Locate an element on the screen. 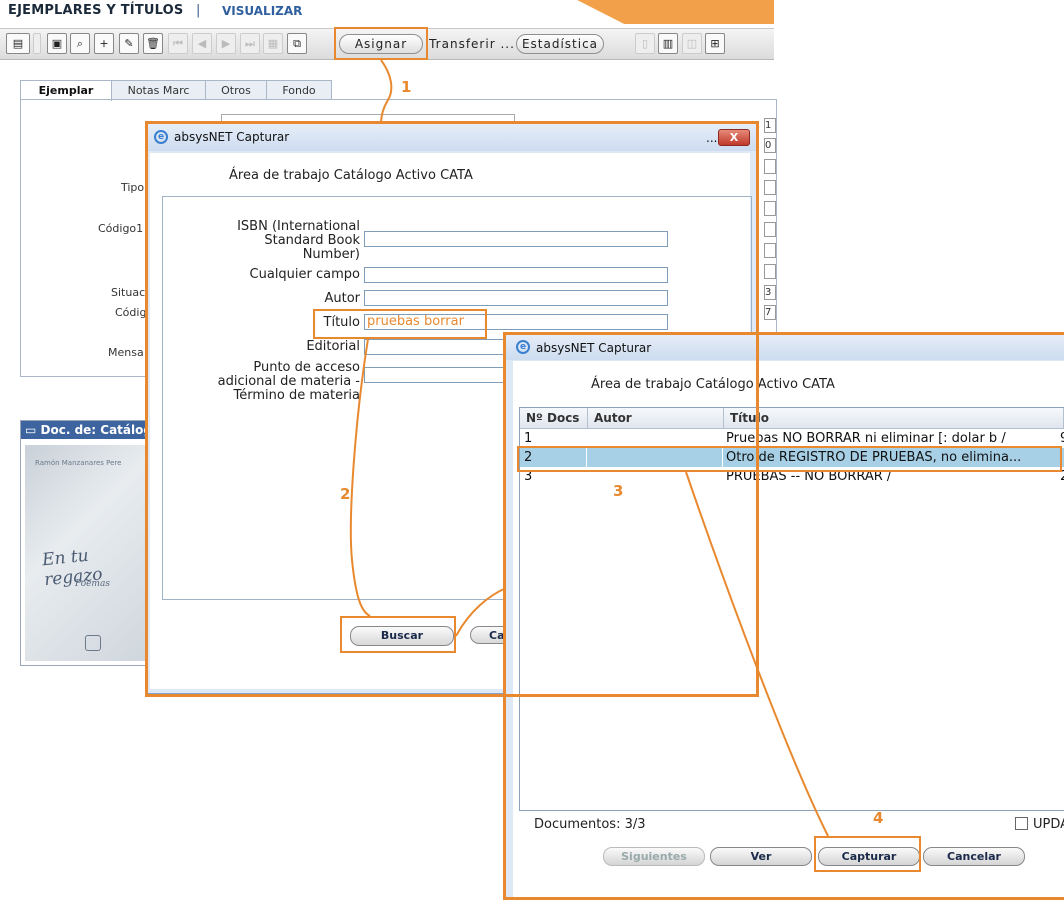  book-emblem-icon is located at coordinates (93, 643).